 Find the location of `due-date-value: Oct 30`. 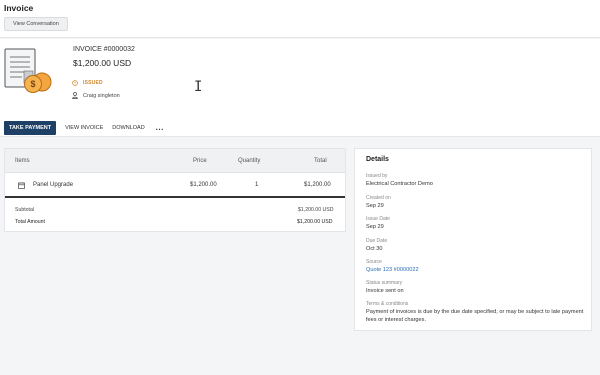

due-date-value: Oct 30 is located at coordinates (374, 249).